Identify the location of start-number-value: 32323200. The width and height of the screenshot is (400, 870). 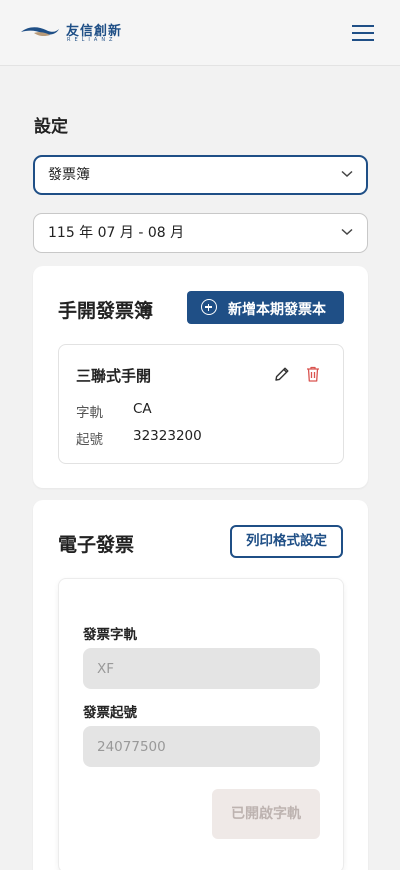
(167, 436).